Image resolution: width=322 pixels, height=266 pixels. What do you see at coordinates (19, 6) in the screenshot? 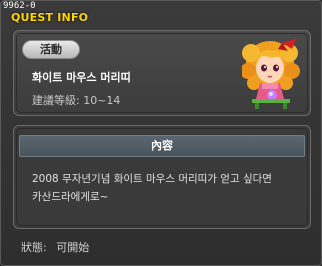
I see `quest-id: 9962-0` at bounding box center [19, 6].